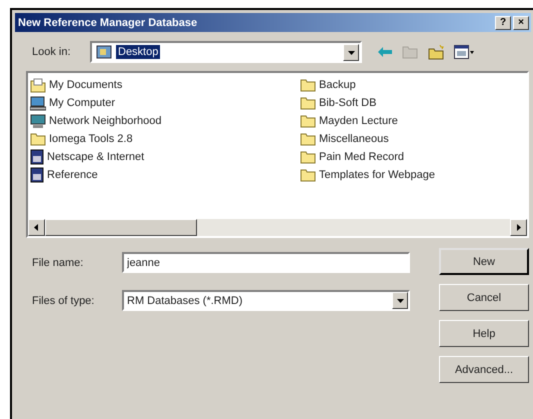  Describe the element at coordinates (412, 157) in the screenshot. I see `file-list-item: Pain Med Record` at that location.